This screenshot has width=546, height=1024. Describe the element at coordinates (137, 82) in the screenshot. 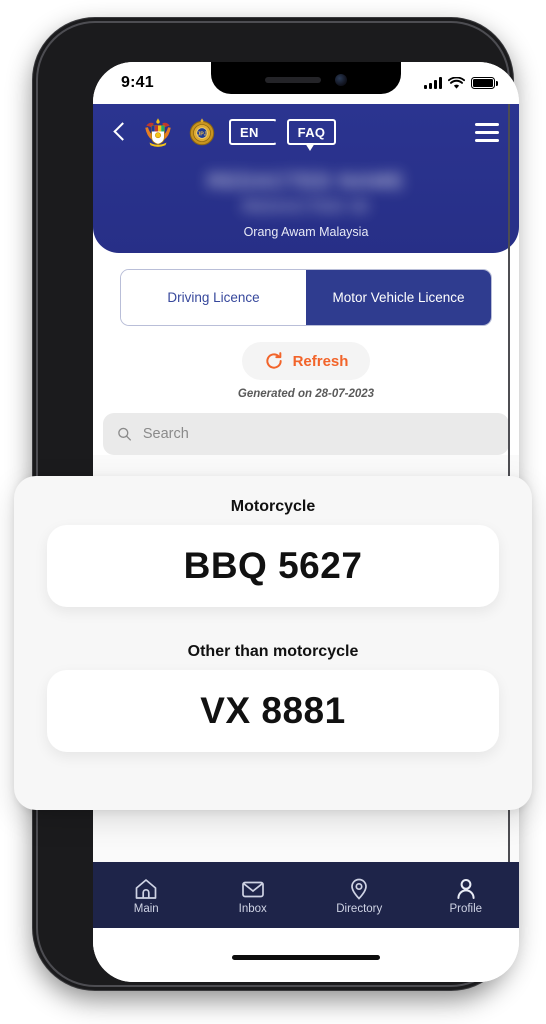

I see `status-bar-time: 9:41` at that location.